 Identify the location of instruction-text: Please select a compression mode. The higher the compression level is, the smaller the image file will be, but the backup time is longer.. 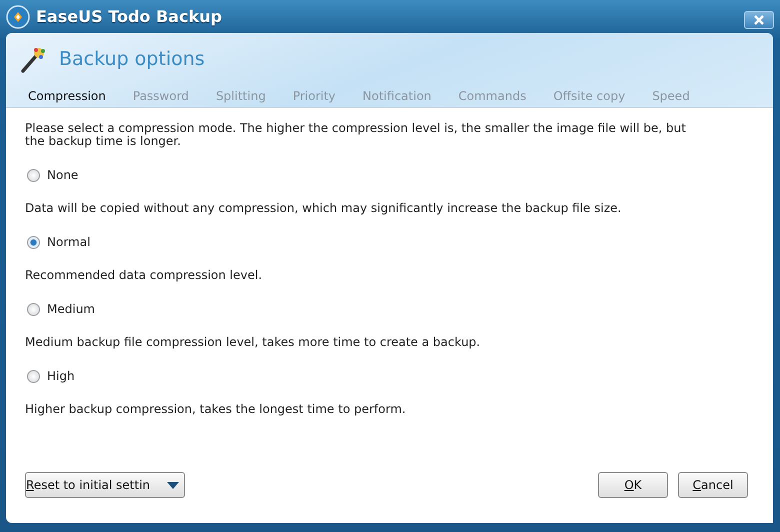
(356, 135).